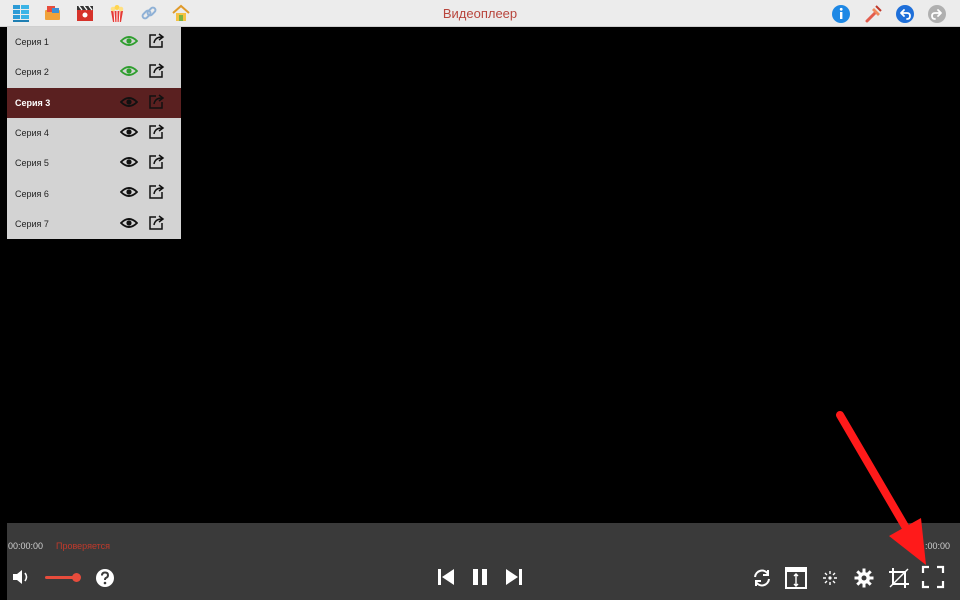  Describe the element at coordinates (32, 133) in the screenshot. I see `playlist-item-label: Серия 4` at that location.